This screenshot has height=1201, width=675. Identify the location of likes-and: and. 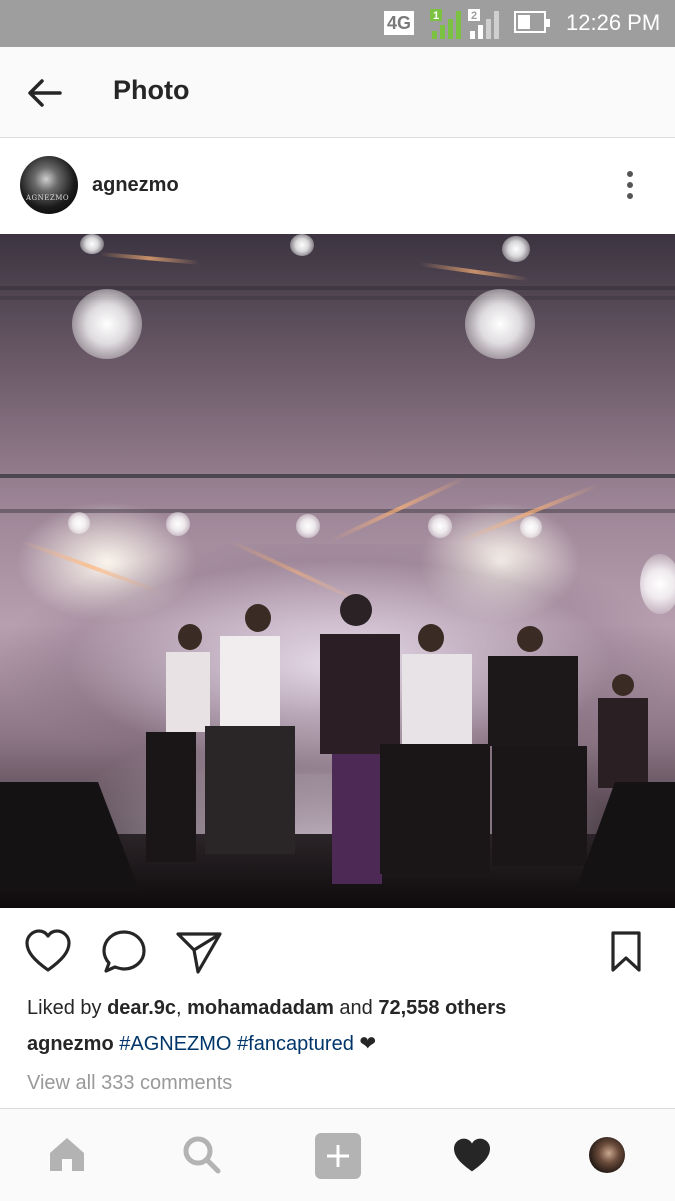
(356, 1008).